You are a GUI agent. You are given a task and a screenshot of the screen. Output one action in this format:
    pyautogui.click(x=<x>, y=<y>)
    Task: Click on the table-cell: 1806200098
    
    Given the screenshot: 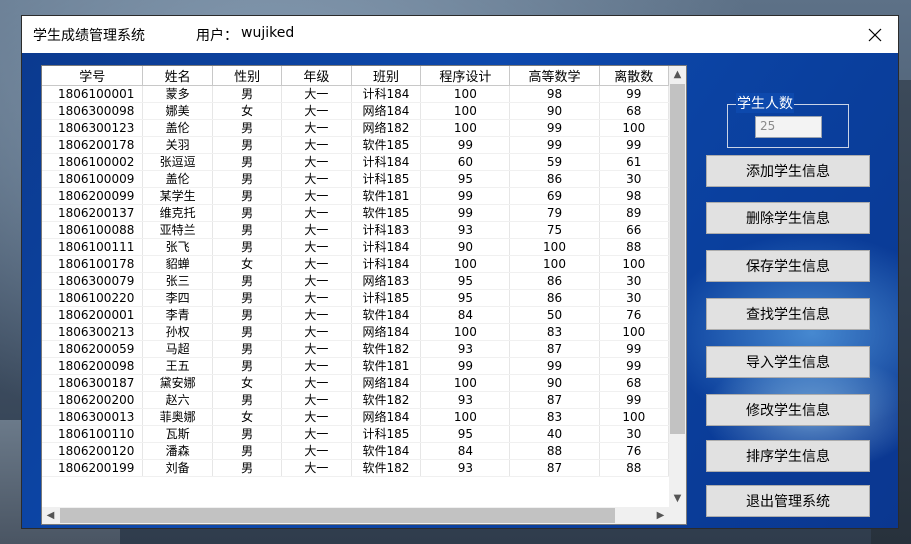 What is the action you would take?
    pyautogui.click(x=93, y=366)
    